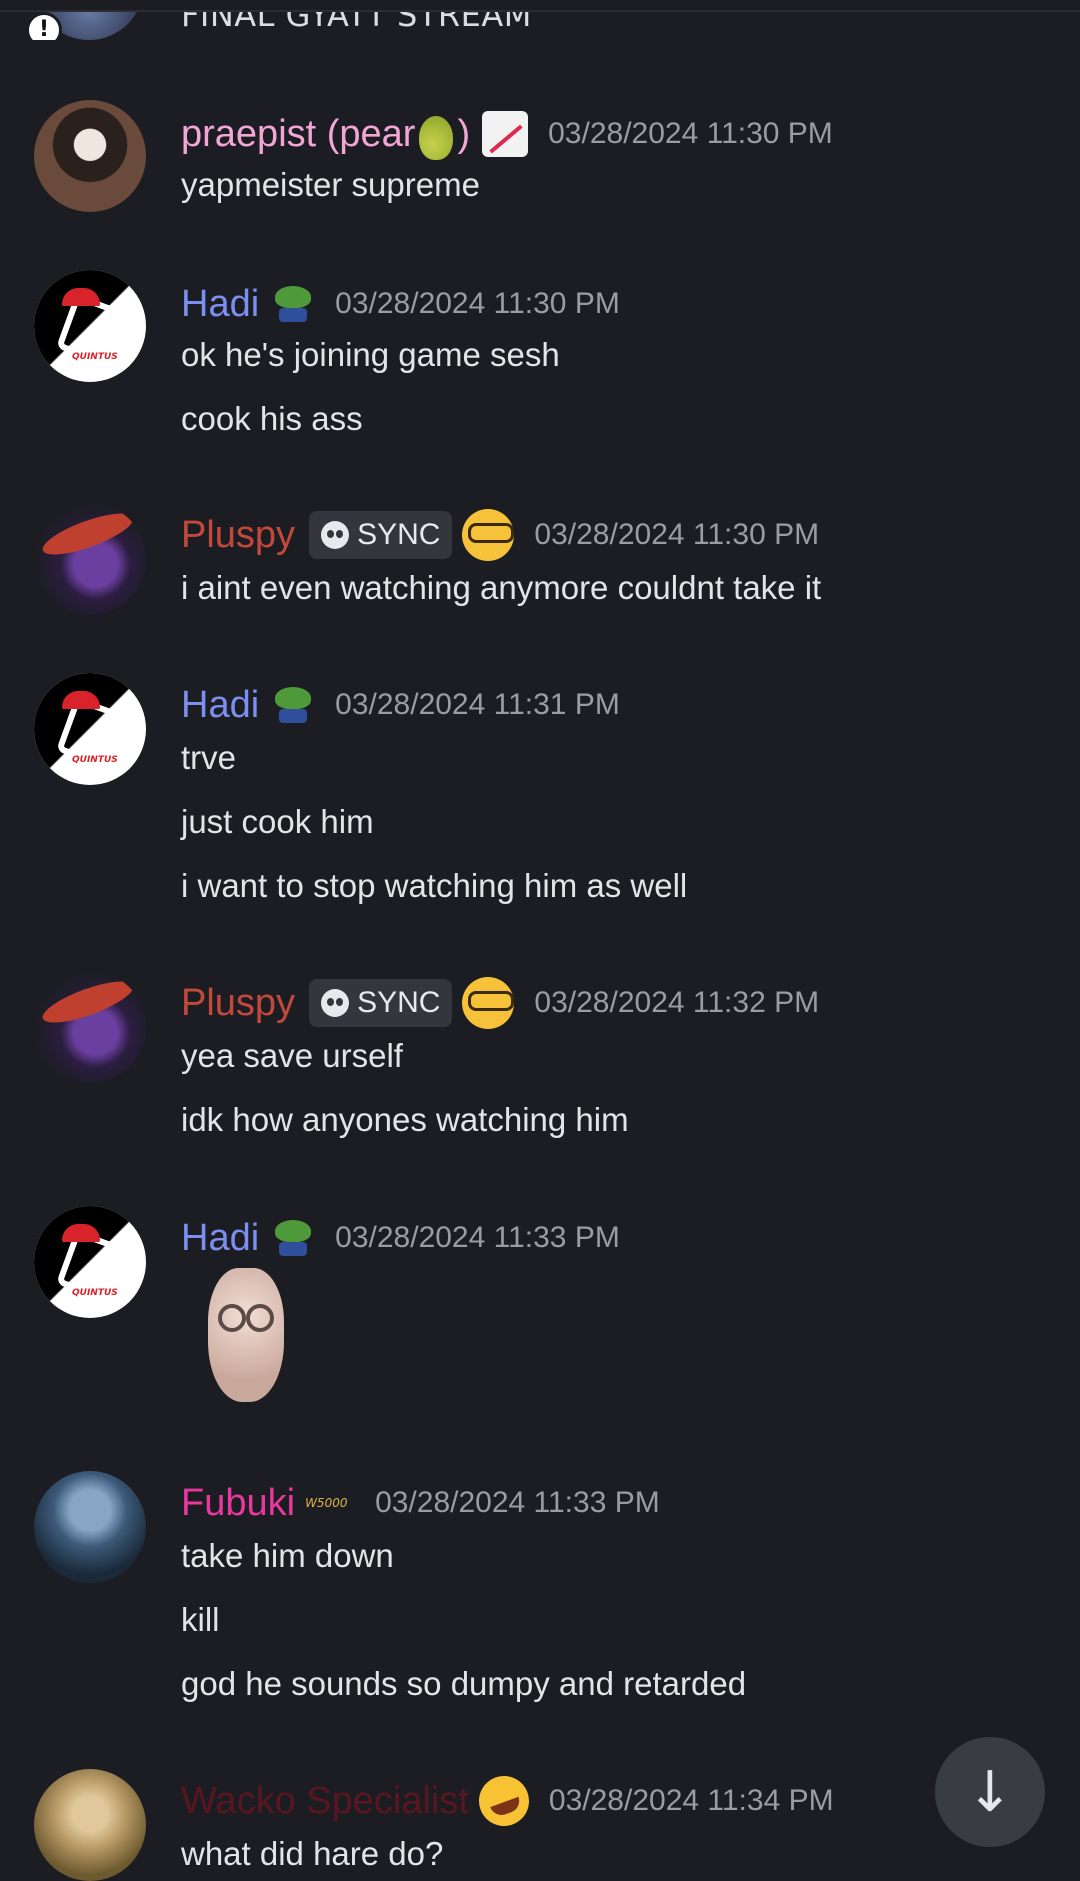  What do you see at coordinates (405, 1119) in the screenshot?
I see `message-text: idk how anyones watching him` at bounding box center [405, 1119].